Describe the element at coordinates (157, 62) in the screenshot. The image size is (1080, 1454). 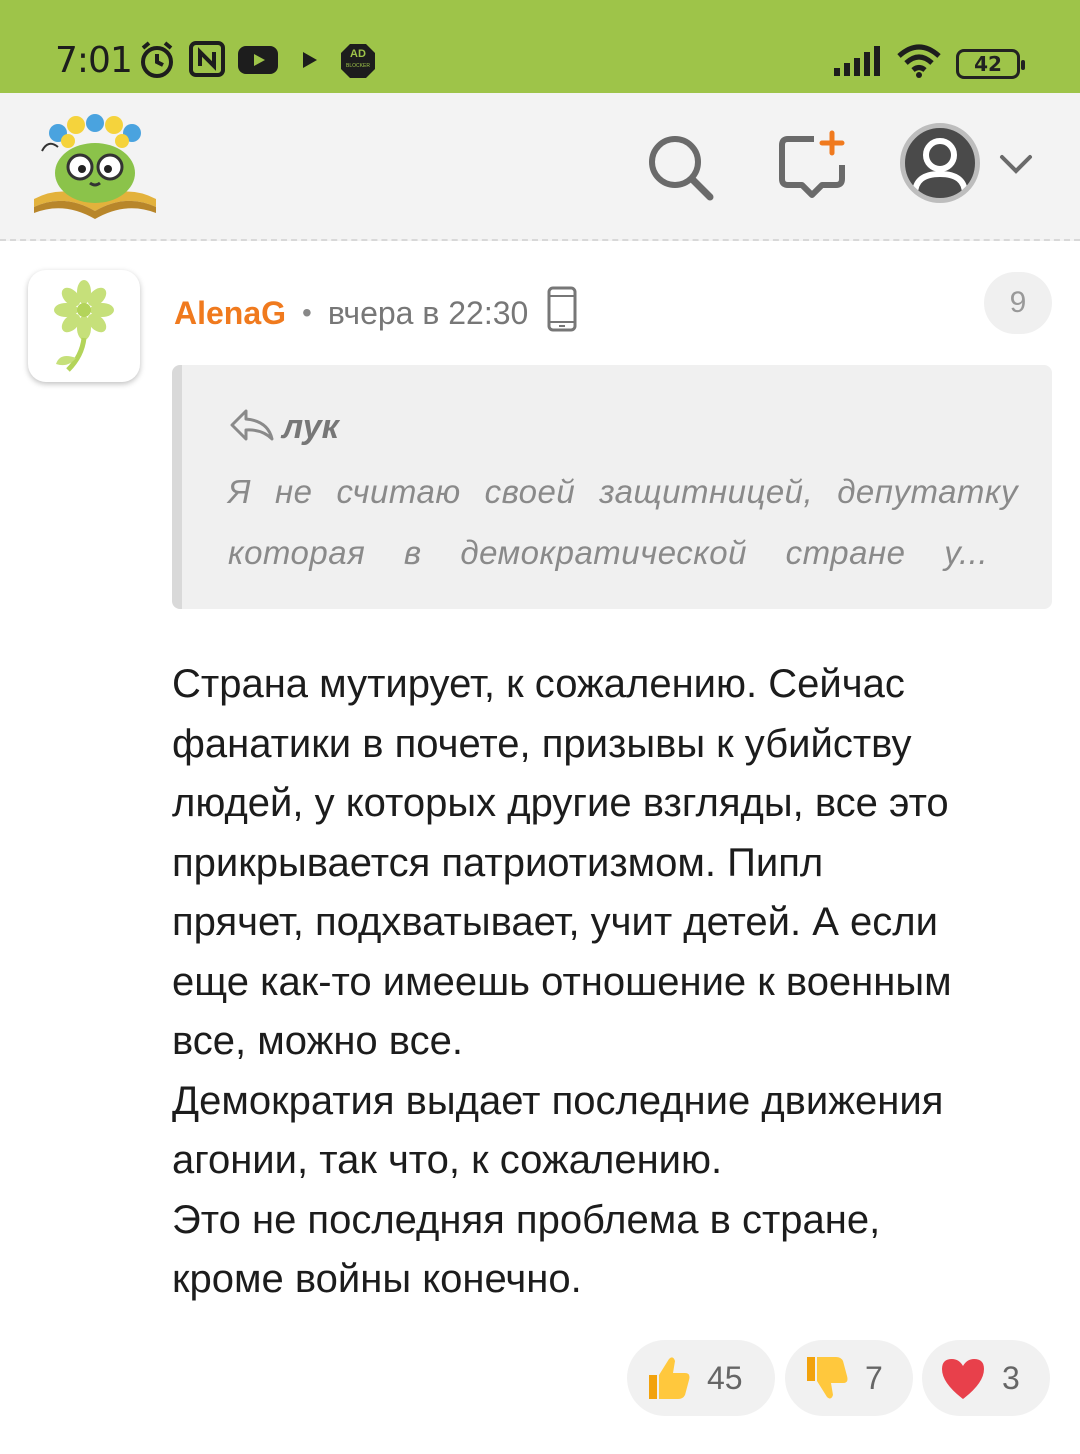
I see `alarm-icon` at that location.